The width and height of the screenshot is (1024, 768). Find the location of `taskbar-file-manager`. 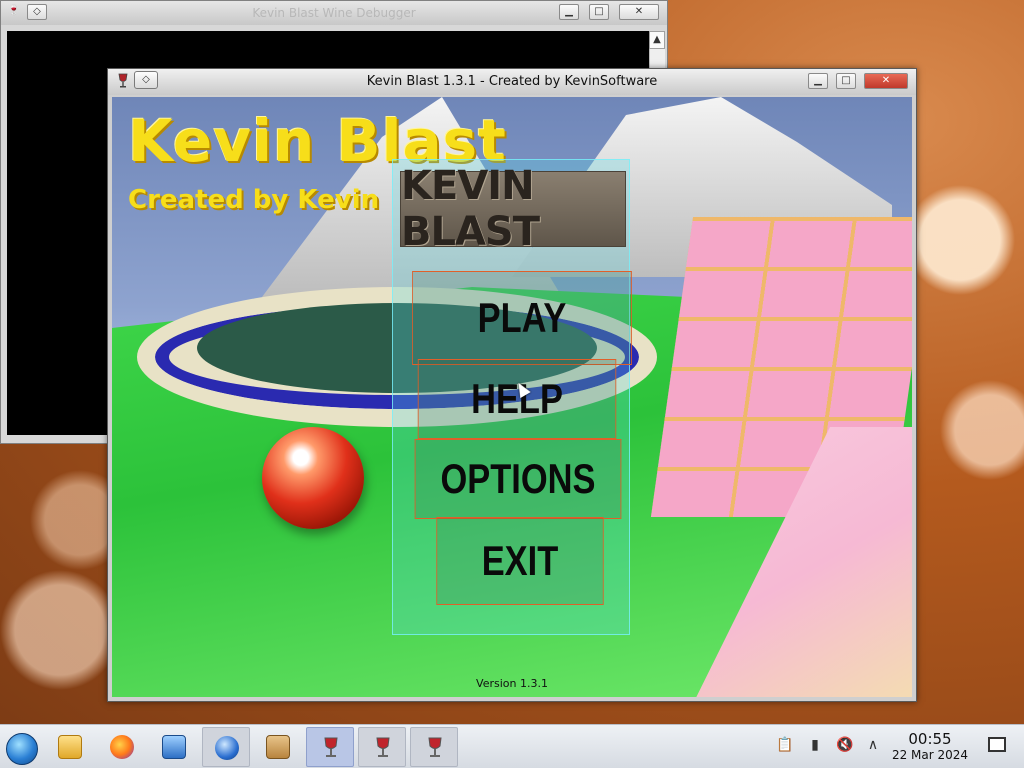

taskbar-file-manager is located at coordinates (70, 747).